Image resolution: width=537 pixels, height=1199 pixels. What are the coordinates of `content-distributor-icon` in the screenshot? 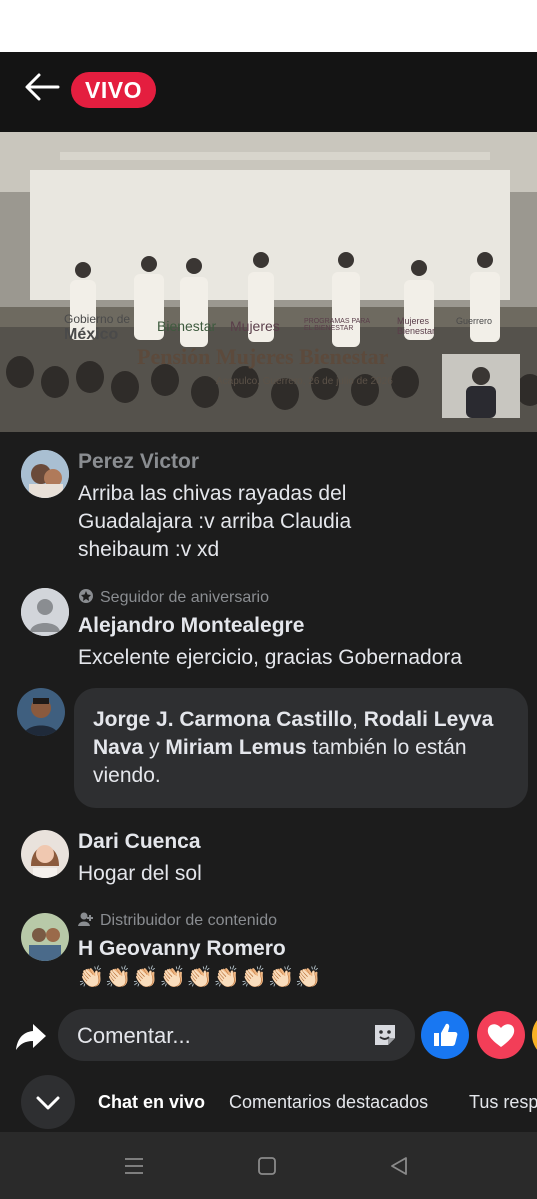 It's located at (85, 919).